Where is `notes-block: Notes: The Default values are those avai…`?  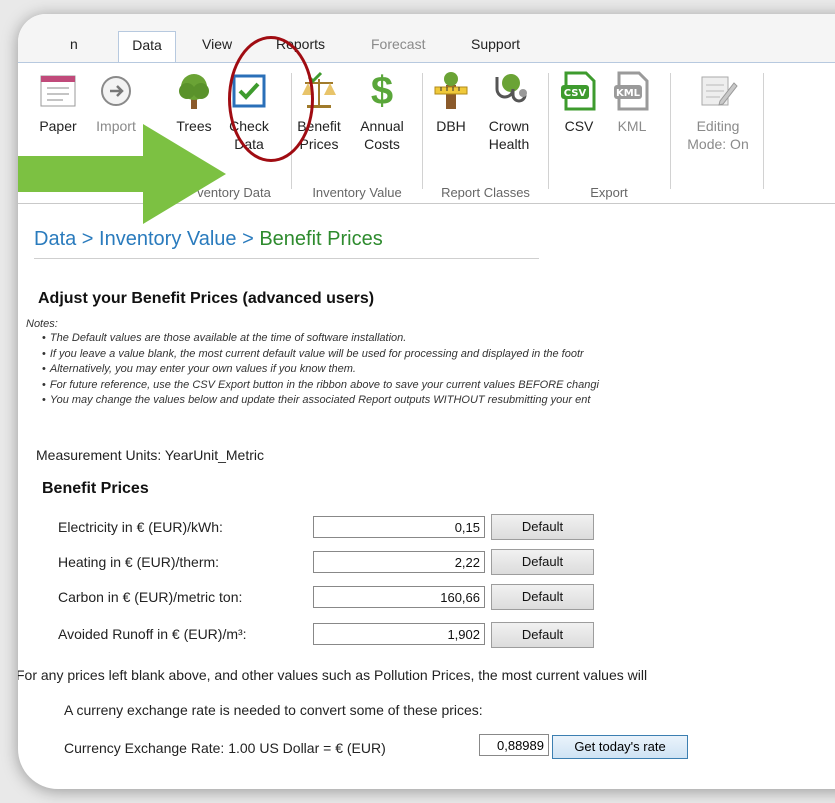
notes-block: Notes: The Default values are those avai… is located at coordinates (312, 363).